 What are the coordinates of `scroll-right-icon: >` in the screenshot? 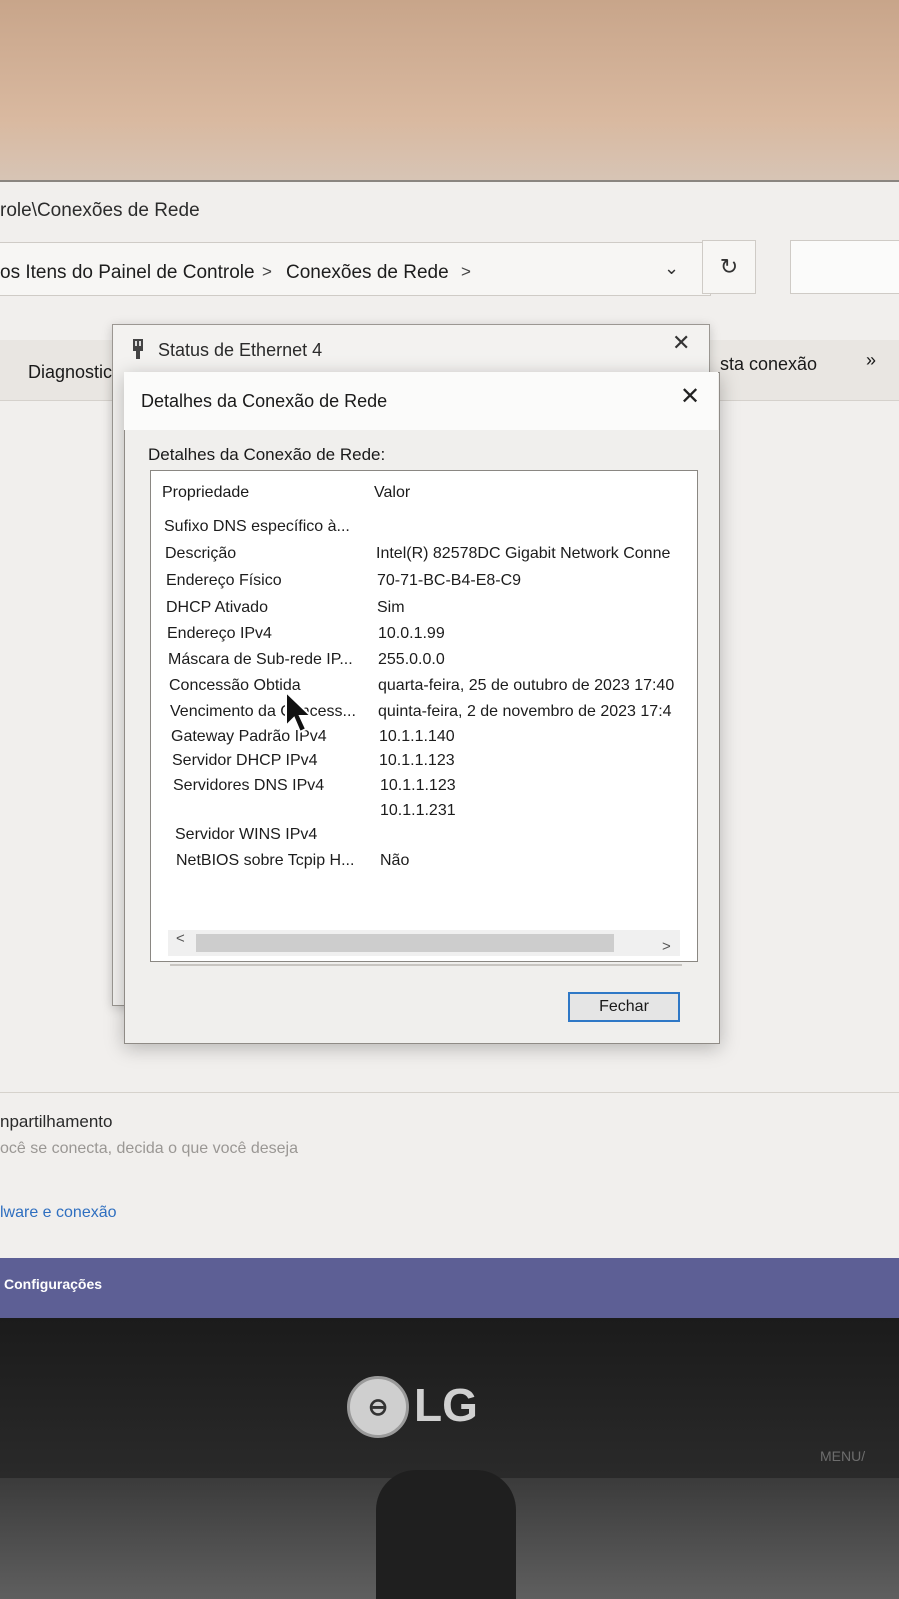 It's located at (666, 946).